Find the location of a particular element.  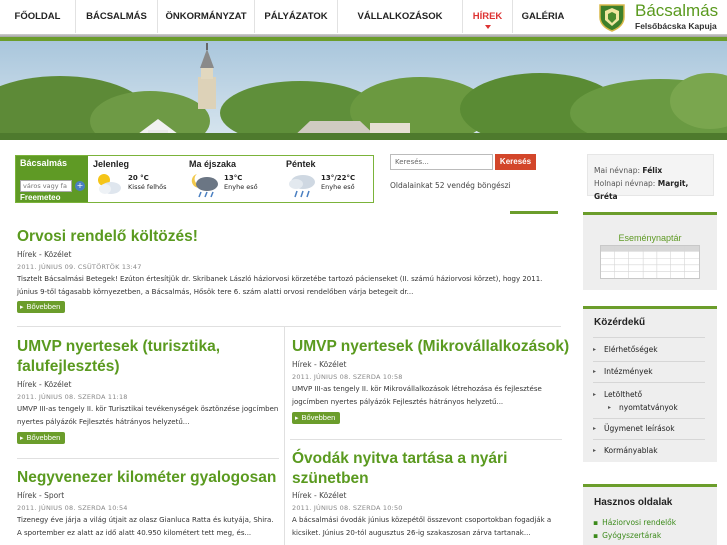

event-calendar: Eseménynaptár is located at coordinates (650, 251).